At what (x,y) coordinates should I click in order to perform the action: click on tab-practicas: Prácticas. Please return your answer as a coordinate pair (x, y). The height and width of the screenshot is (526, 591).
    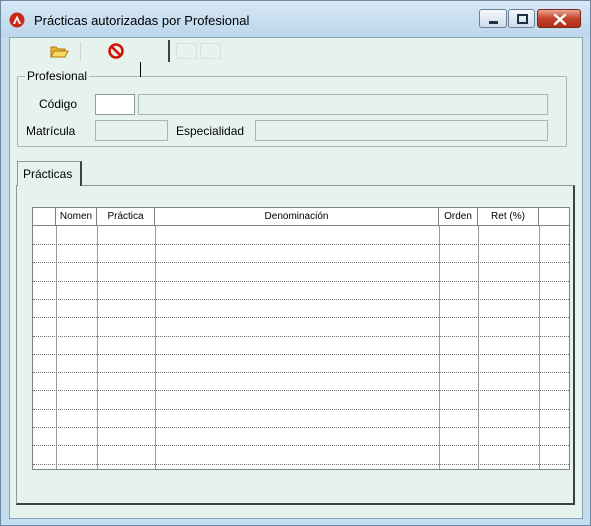
    Looking at the image, I should click on (49, 173).